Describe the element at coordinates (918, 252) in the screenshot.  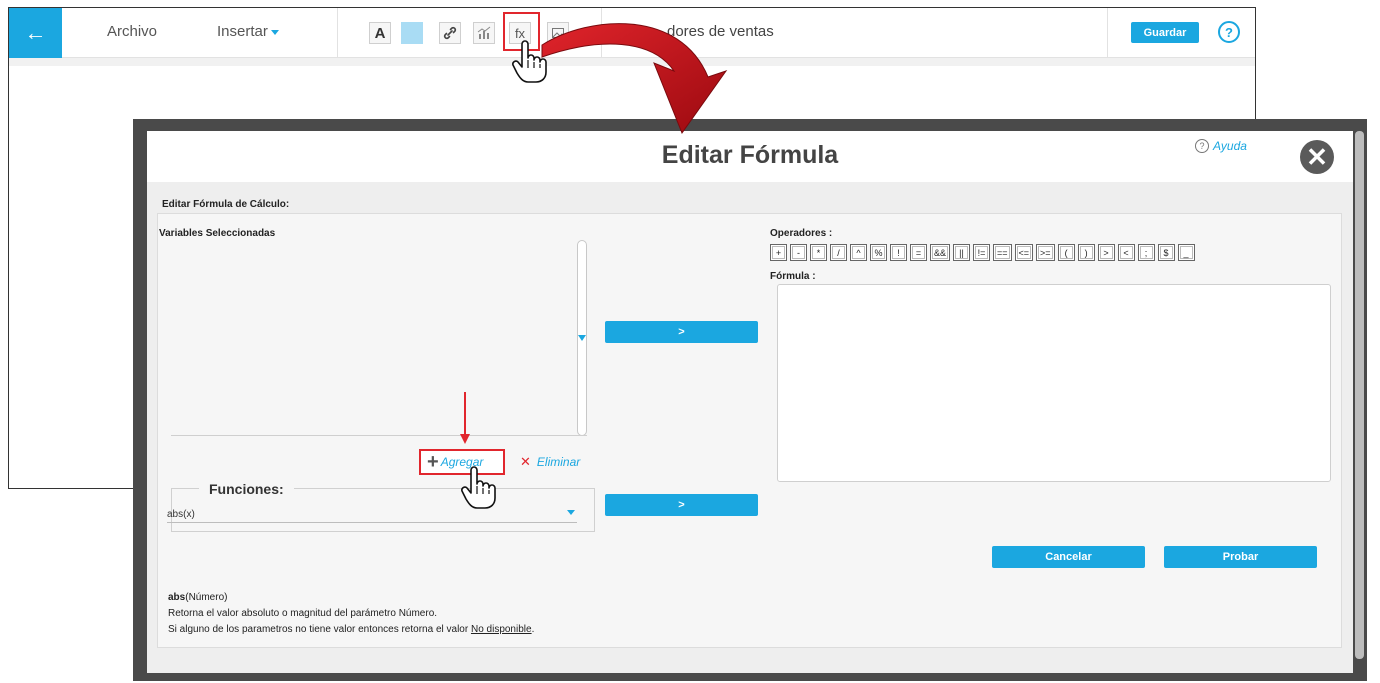
I see `operator-button: =` at that location.